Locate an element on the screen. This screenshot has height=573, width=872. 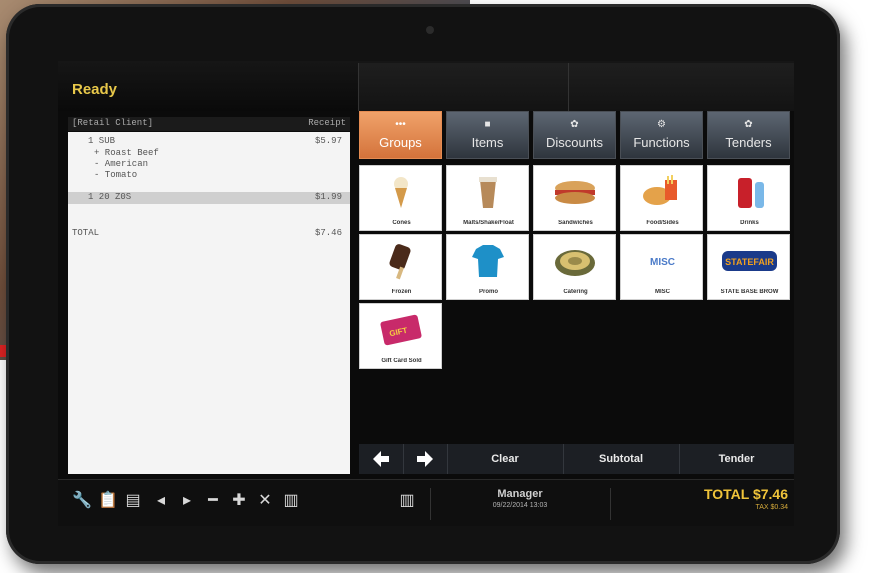
group-tile-label: Drinks is located at coordinates (749, 223).